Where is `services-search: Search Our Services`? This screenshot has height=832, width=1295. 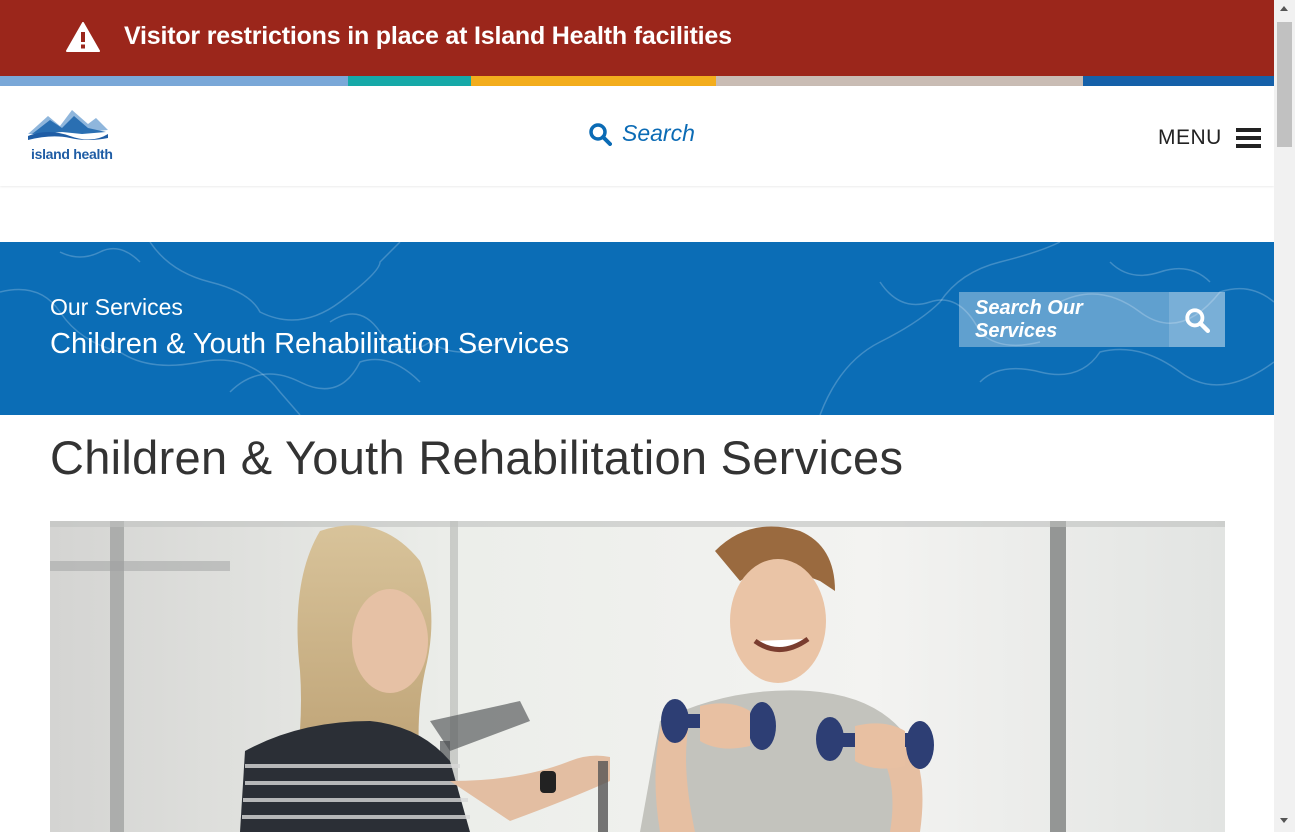 services-search: Search Our Services is located at coordinates (1092, 319).